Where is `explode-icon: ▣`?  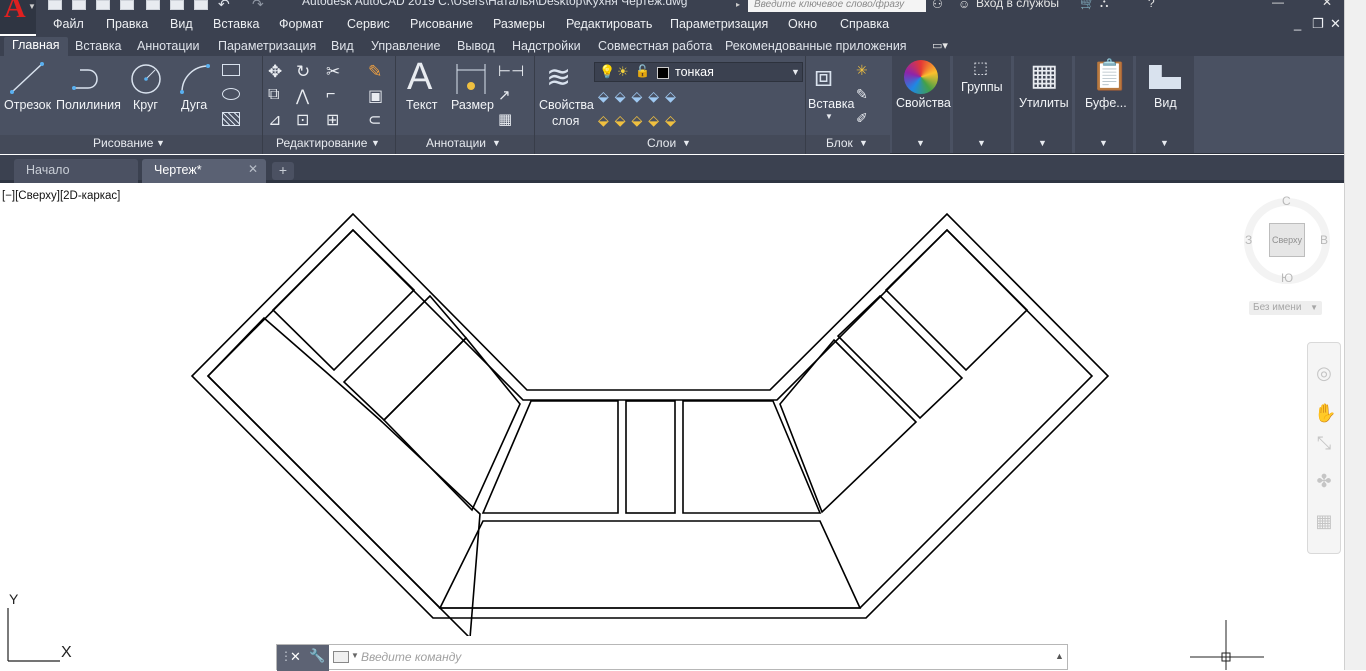
explode-icon: ▣ is located at coordinates (375, 96).